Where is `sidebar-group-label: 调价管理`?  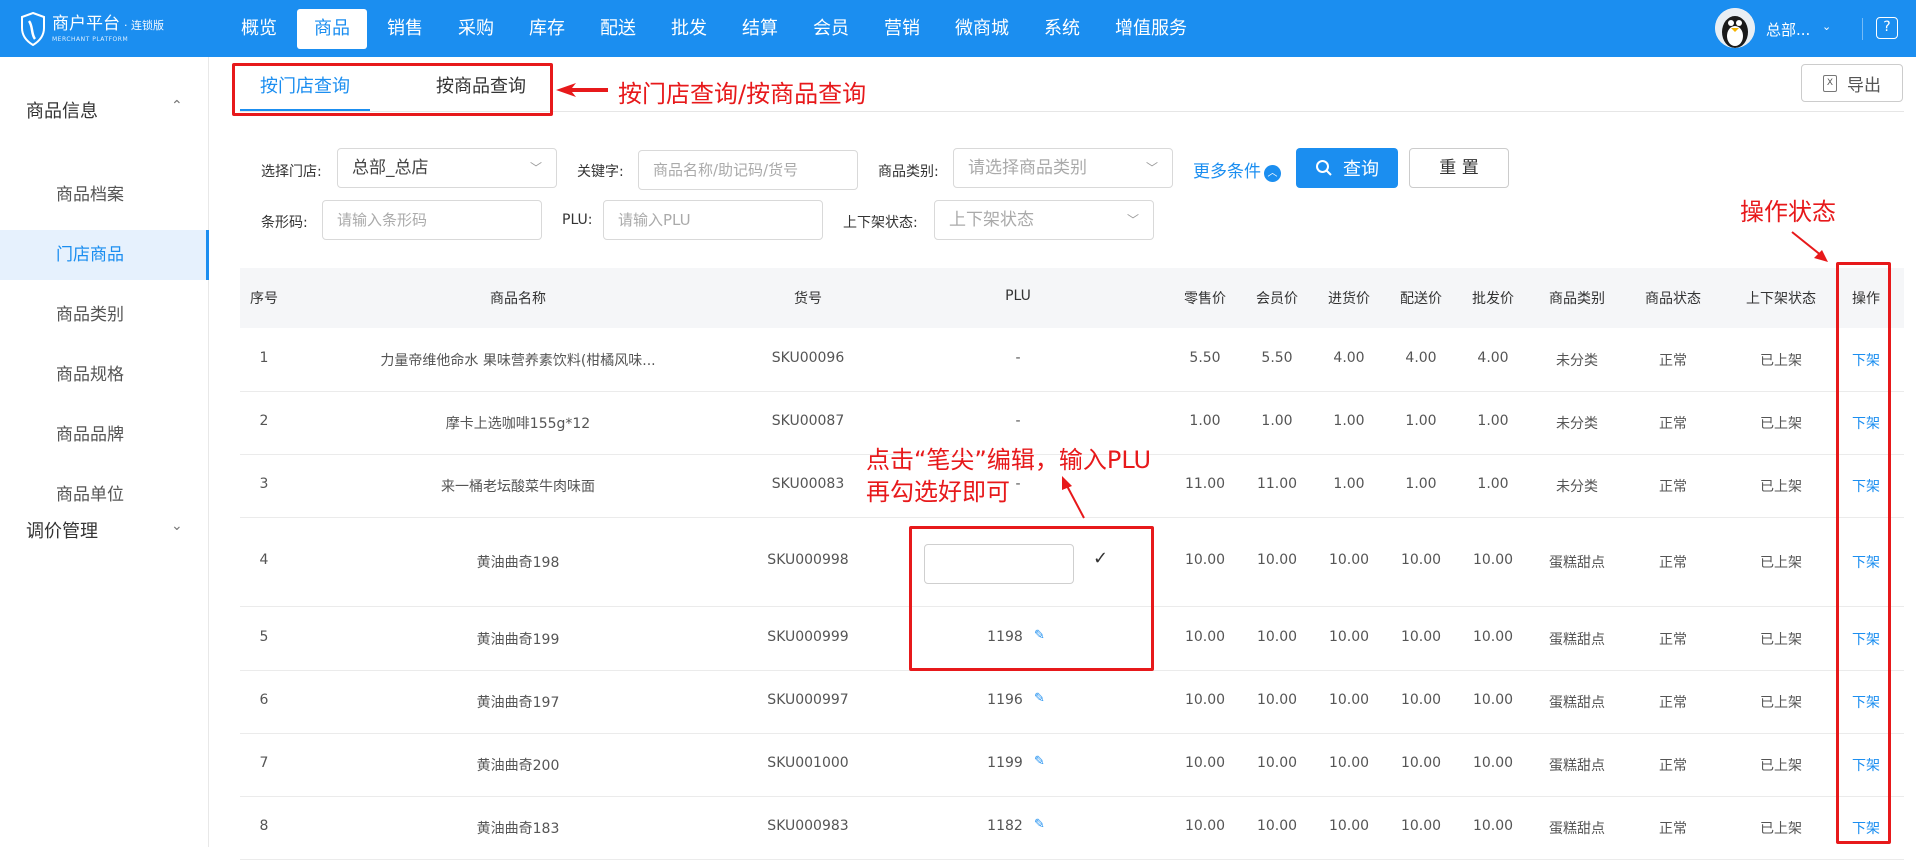 sidebar-group-label: 调价管理 is located at coordinates (62, 531).